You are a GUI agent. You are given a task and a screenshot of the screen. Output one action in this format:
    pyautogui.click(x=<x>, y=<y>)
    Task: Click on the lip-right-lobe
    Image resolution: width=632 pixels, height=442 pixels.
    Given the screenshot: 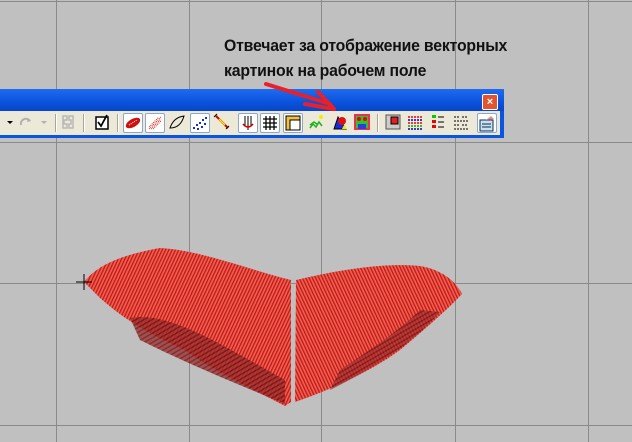 What is the action you would take?
    pyautogui.click(x=378, y=333)
    